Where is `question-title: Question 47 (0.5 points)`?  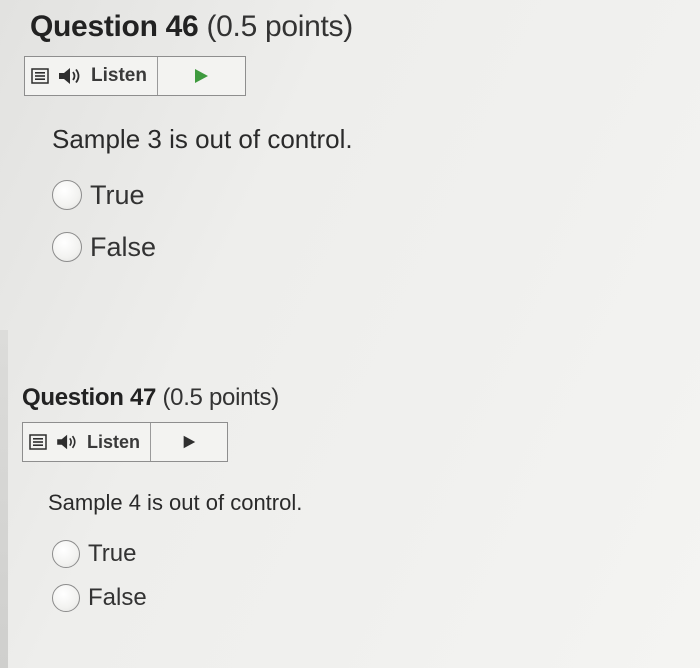 question-title: Question 47 (0.5 points) is located at coordinates (162, 398).